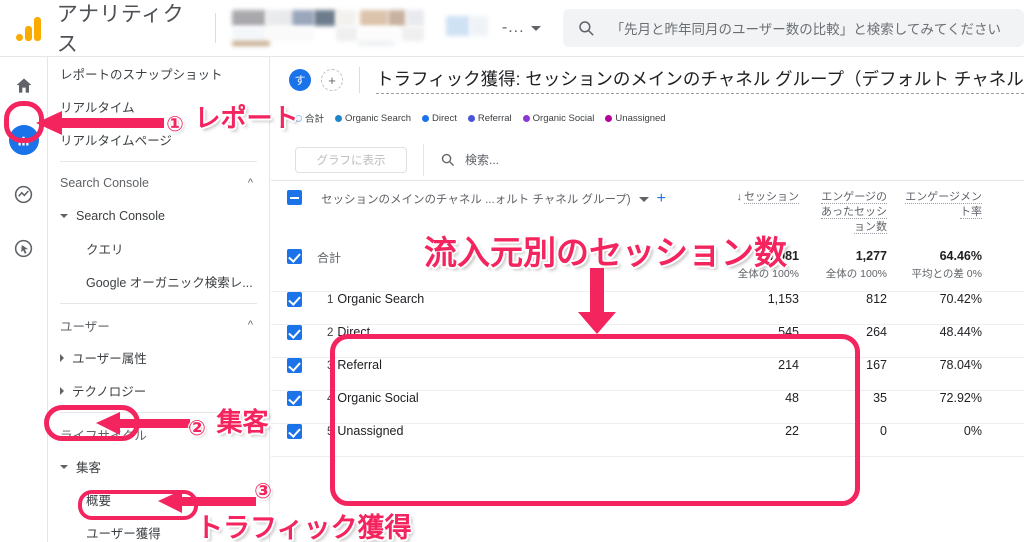 The image size is (1024, 542). Describe the element at coordinates (783, 255) in the screenshot. I see `totals-value: 1,981` at that location.